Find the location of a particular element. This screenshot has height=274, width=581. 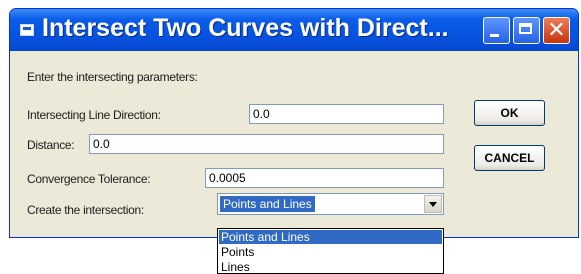

create-select: Points and Lines is located at coordinates (330, 204).